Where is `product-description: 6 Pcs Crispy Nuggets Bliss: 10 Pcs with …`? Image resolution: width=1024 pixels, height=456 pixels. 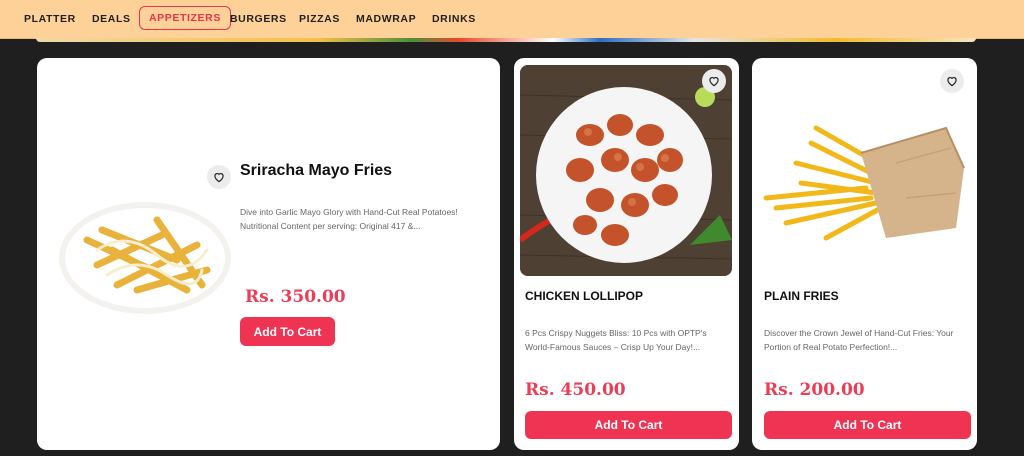
product-description: 6 Pcs Crispy Nuggets Bliss: 10 Pcs with … is located at coordinates (616, 340).